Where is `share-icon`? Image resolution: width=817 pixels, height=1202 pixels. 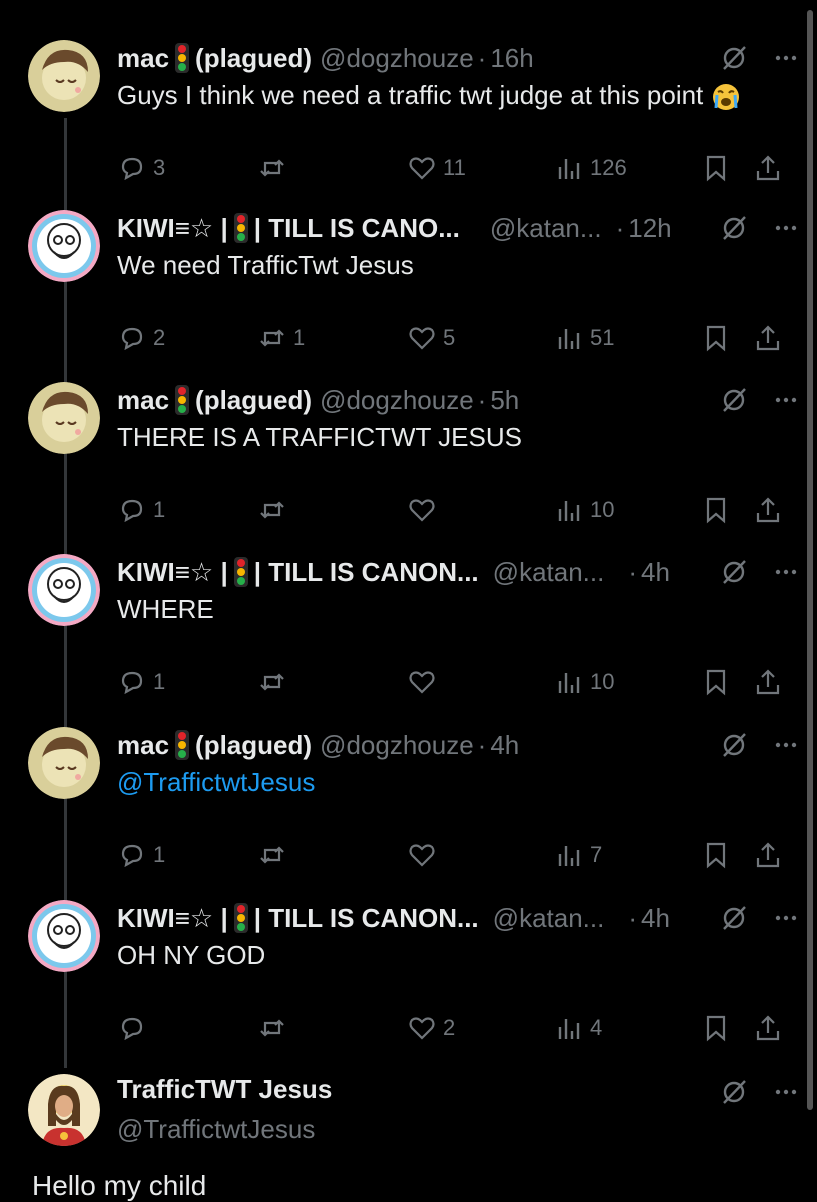
share-icon is located at coordinates (768, 510).